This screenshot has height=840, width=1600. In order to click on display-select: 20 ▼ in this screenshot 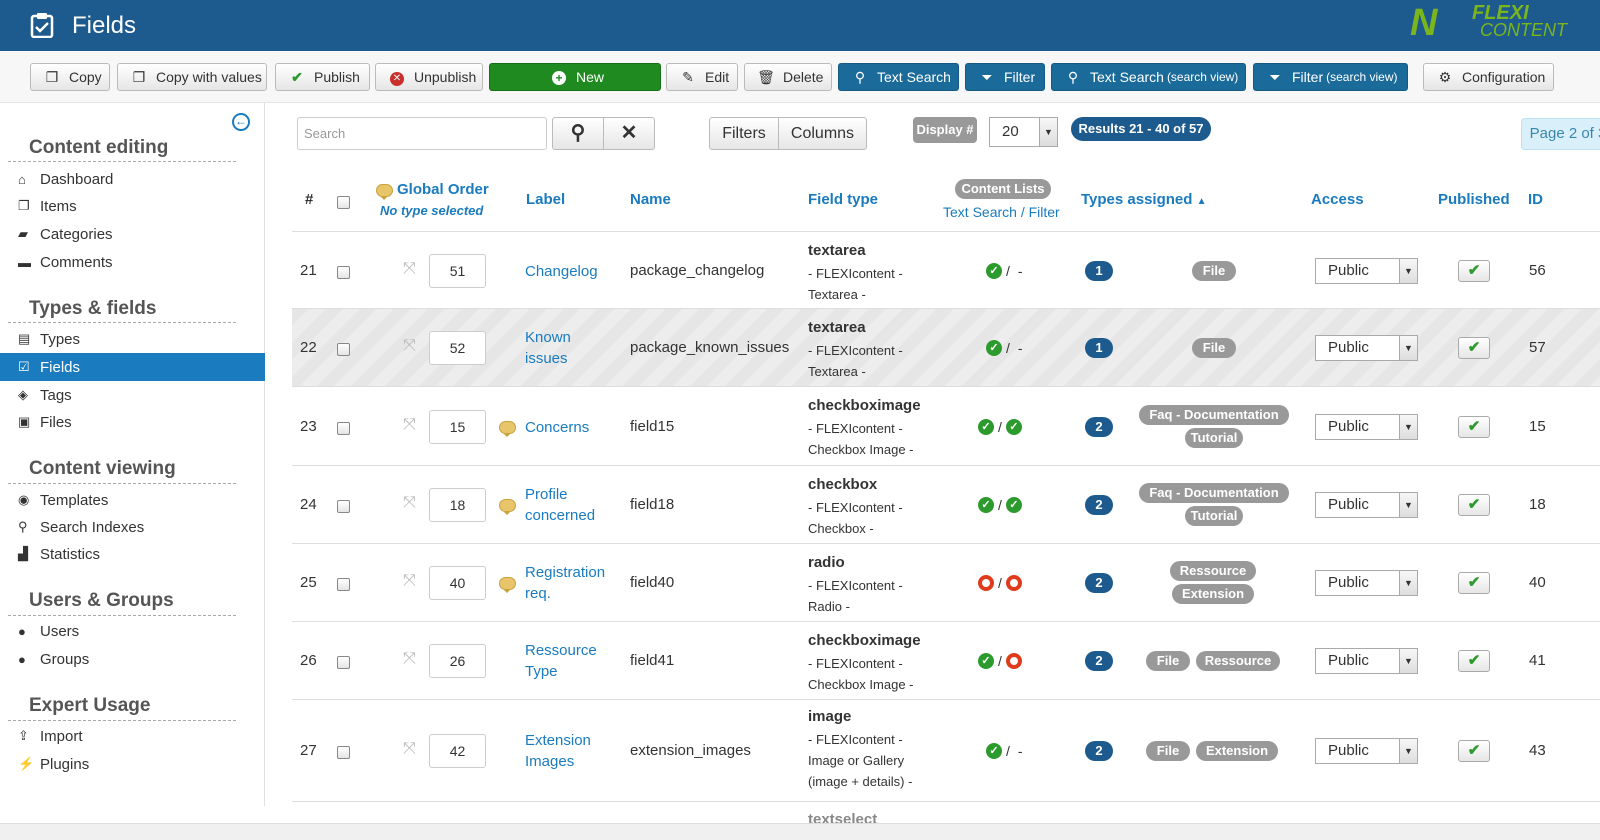, I will do `click(1023, 132)`.